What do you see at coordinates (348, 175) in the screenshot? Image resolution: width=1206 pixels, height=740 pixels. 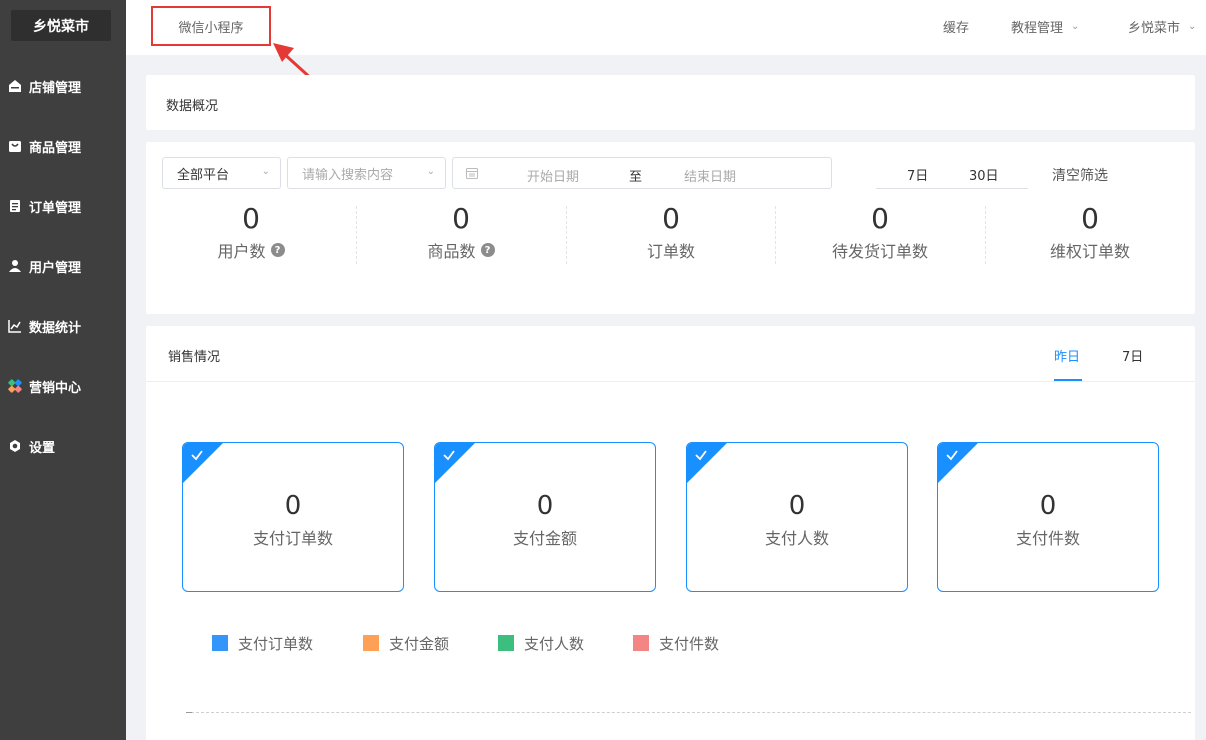 I see `search-placeholder: 请输入搜索内容` at bounding box center [348, 175].